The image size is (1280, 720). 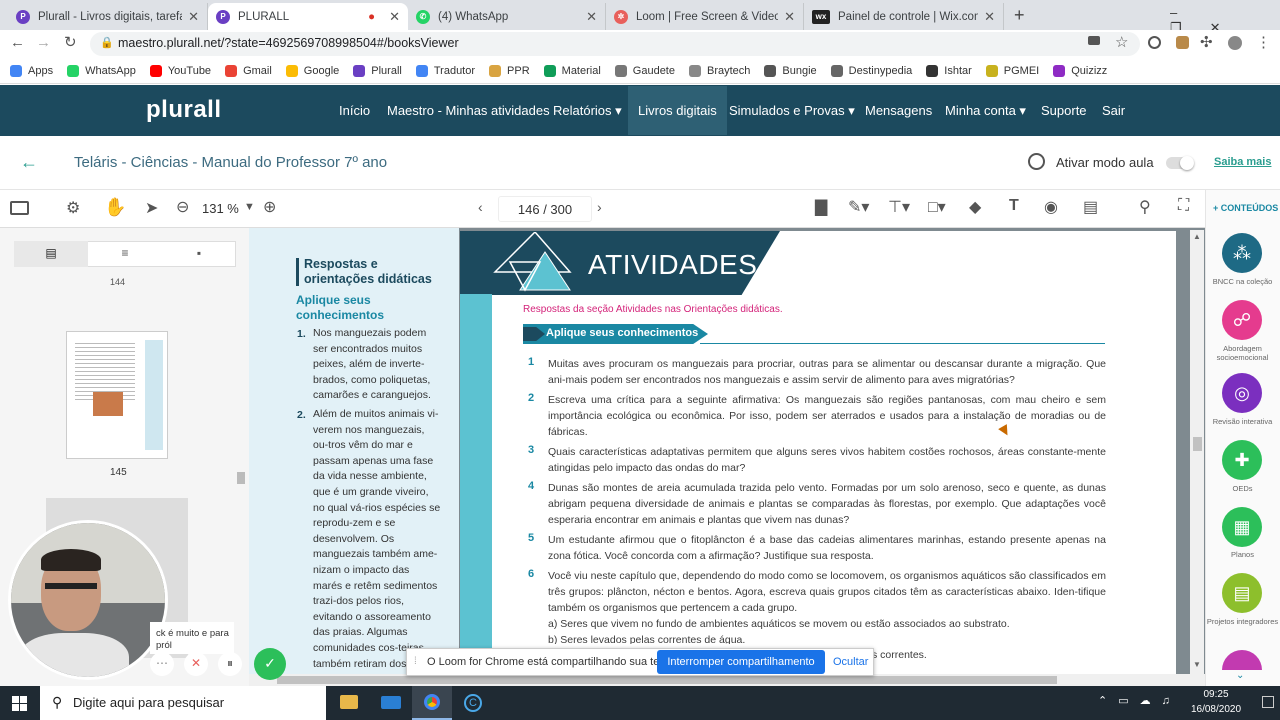 I want to click on menu-icon: ⋮, so click(x=1263, y=42).